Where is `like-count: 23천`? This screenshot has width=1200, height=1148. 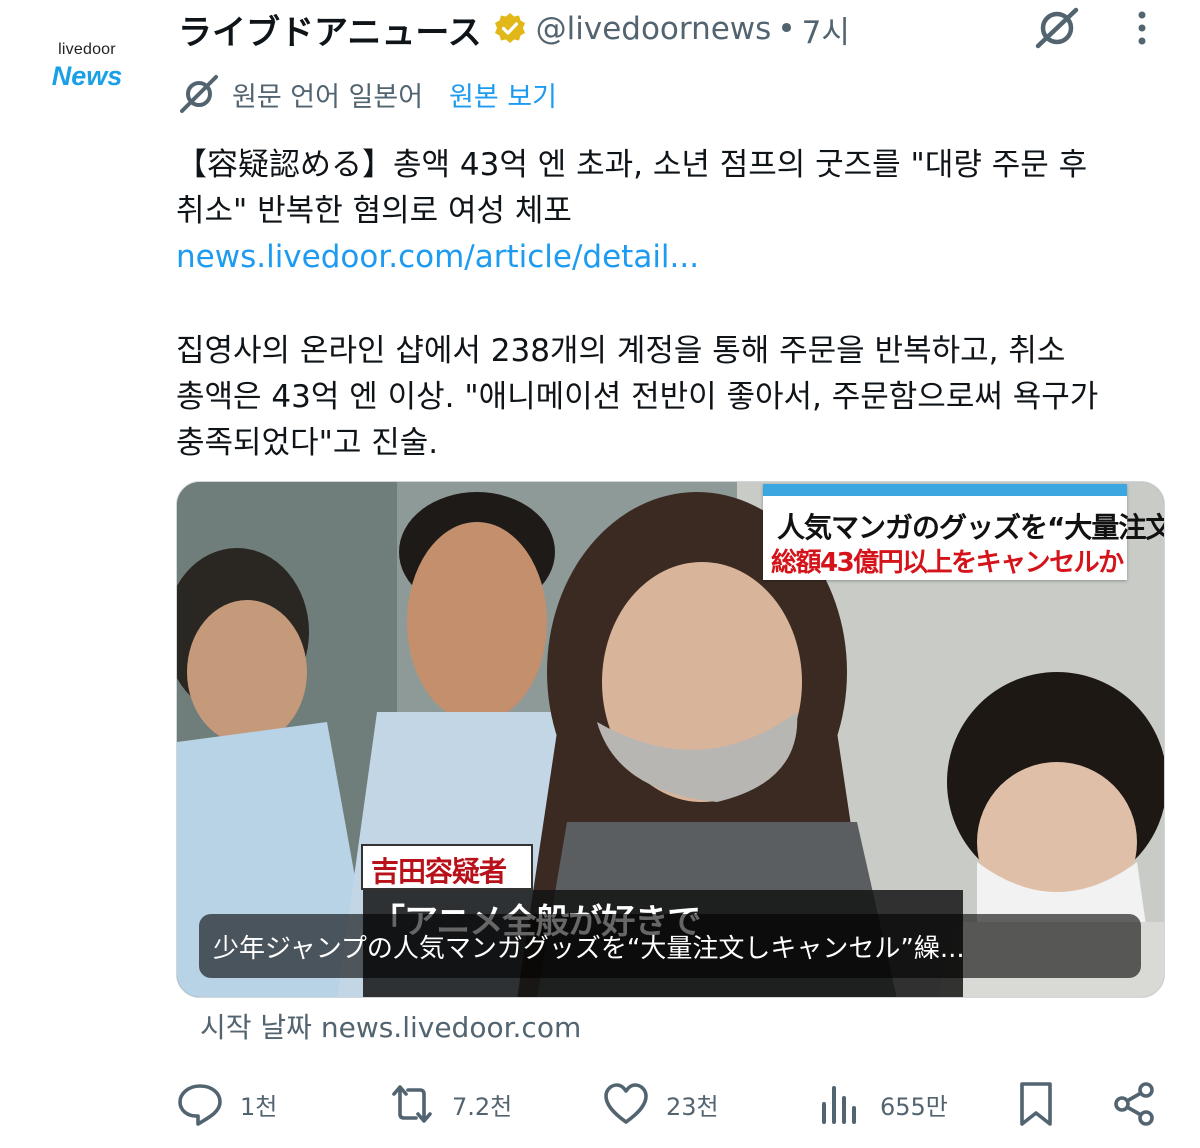
like-count: 23천 is located at coordinates (692, 1106).